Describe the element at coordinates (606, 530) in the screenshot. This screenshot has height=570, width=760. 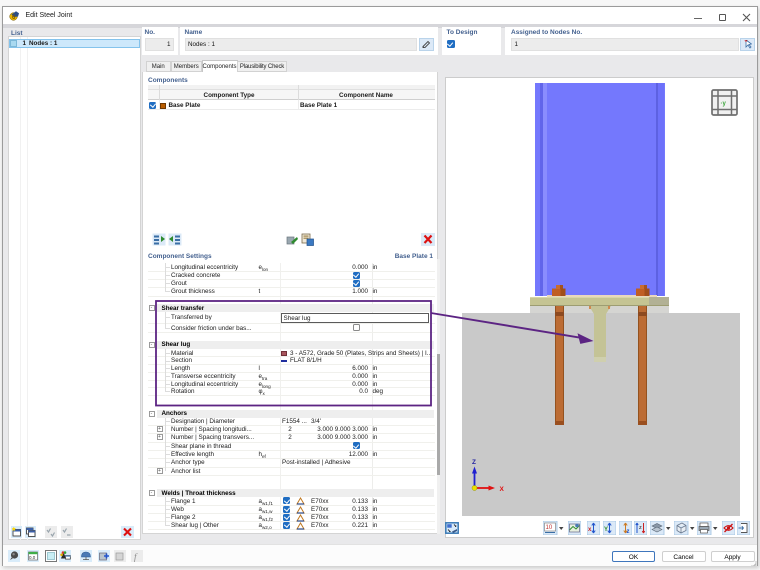
I see `svg-text: Y` at that location.